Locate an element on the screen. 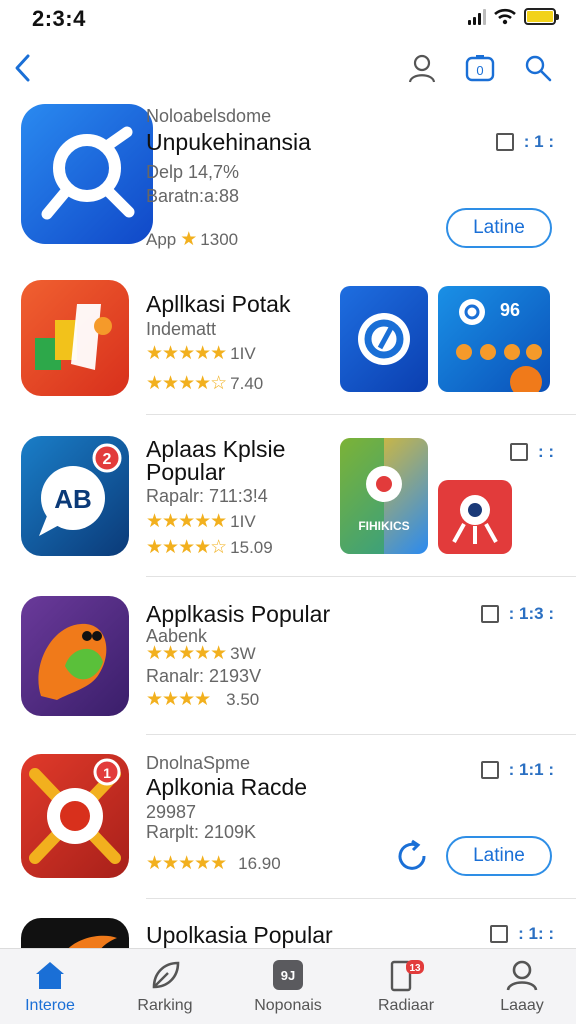 The width and height of the screenshot is (576, 1024). status-time: 2:3:4 is located at coordinates (59, 18).